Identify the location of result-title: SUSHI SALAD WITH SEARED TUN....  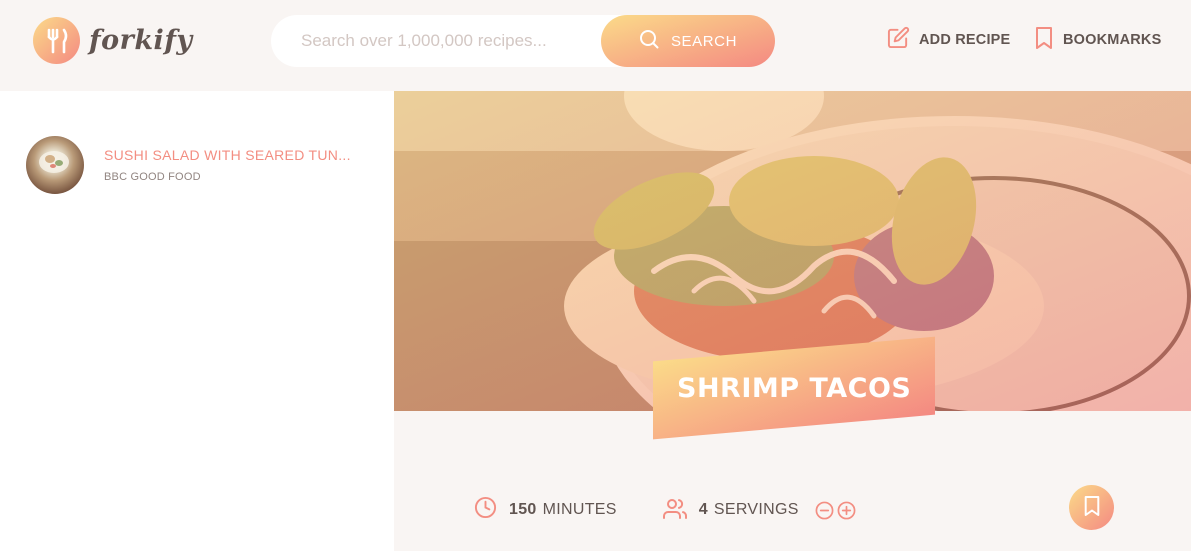
(227, 155).